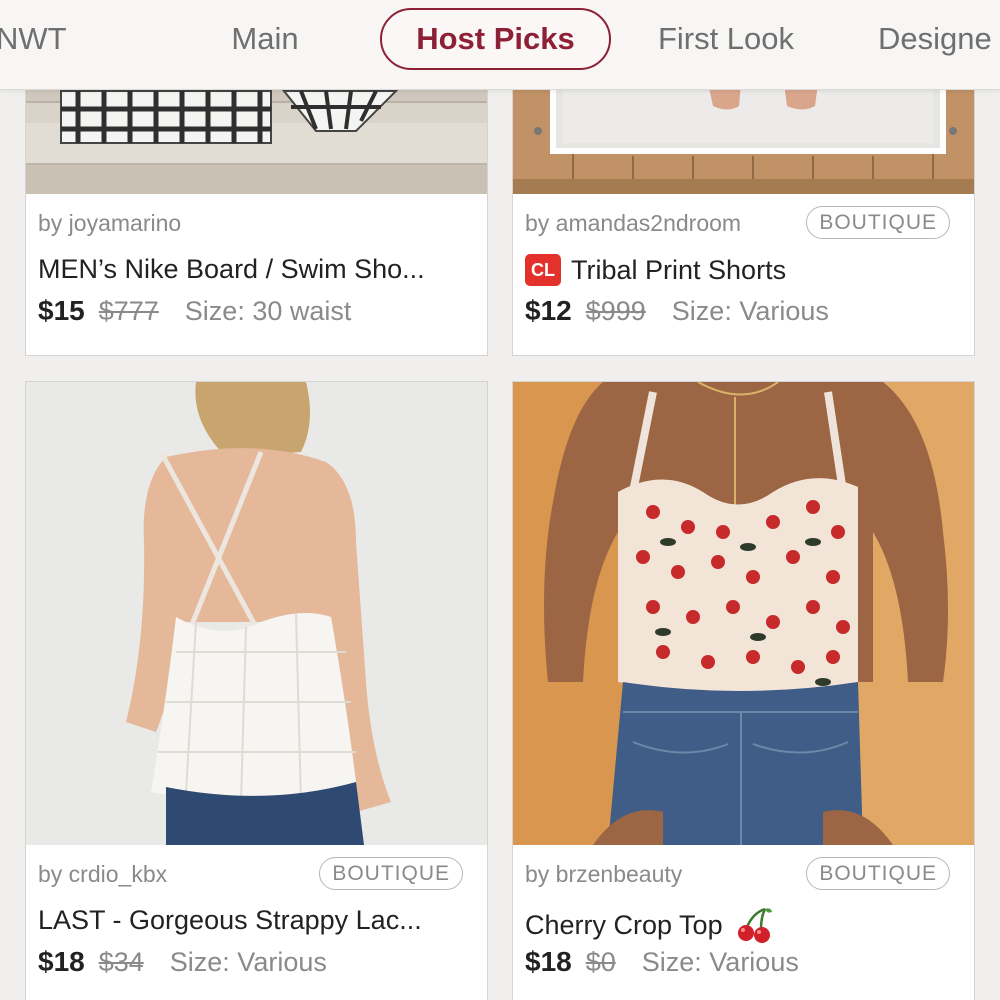 This screenshot has height=1000, width=1000. What do you see at coordinates (633, 223) in the screenshot?
I see `seller-username: by amandas2ndroom` at bounding box center [633, 223].